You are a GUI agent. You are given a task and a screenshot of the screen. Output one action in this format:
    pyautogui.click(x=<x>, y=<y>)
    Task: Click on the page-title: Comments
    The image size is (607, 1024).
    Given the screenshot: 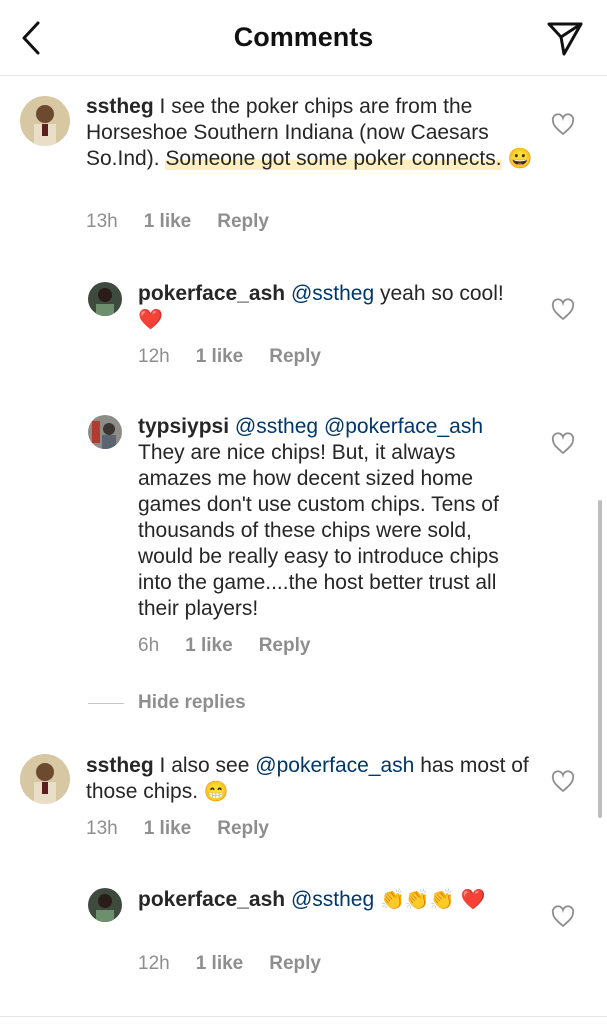 What is the action you would take?
    pyautogui.click(x=303, y=37)
    